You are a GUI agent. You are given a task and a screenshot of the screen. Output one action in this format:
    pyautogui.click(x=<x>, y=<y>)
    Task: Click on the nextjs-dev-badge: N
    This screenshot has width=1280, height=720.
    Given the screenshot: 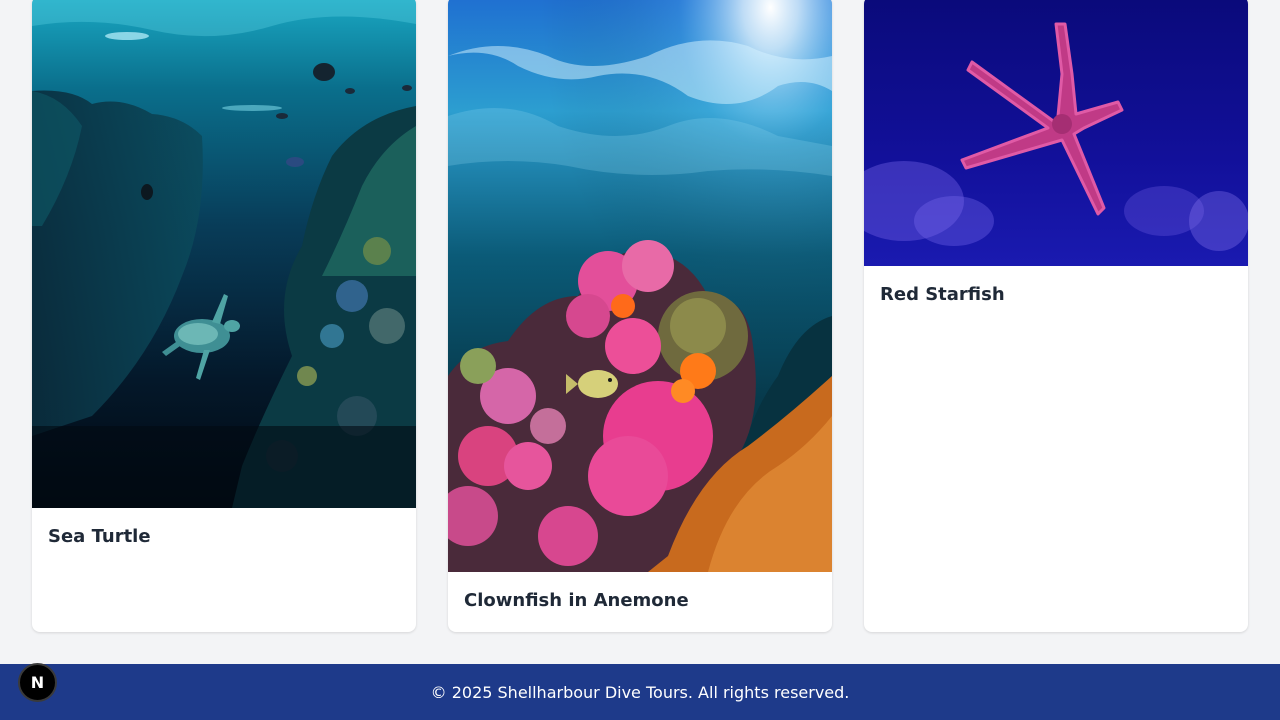 What is the action you would take?
    pyautogui.click(x=37, y=682)
    